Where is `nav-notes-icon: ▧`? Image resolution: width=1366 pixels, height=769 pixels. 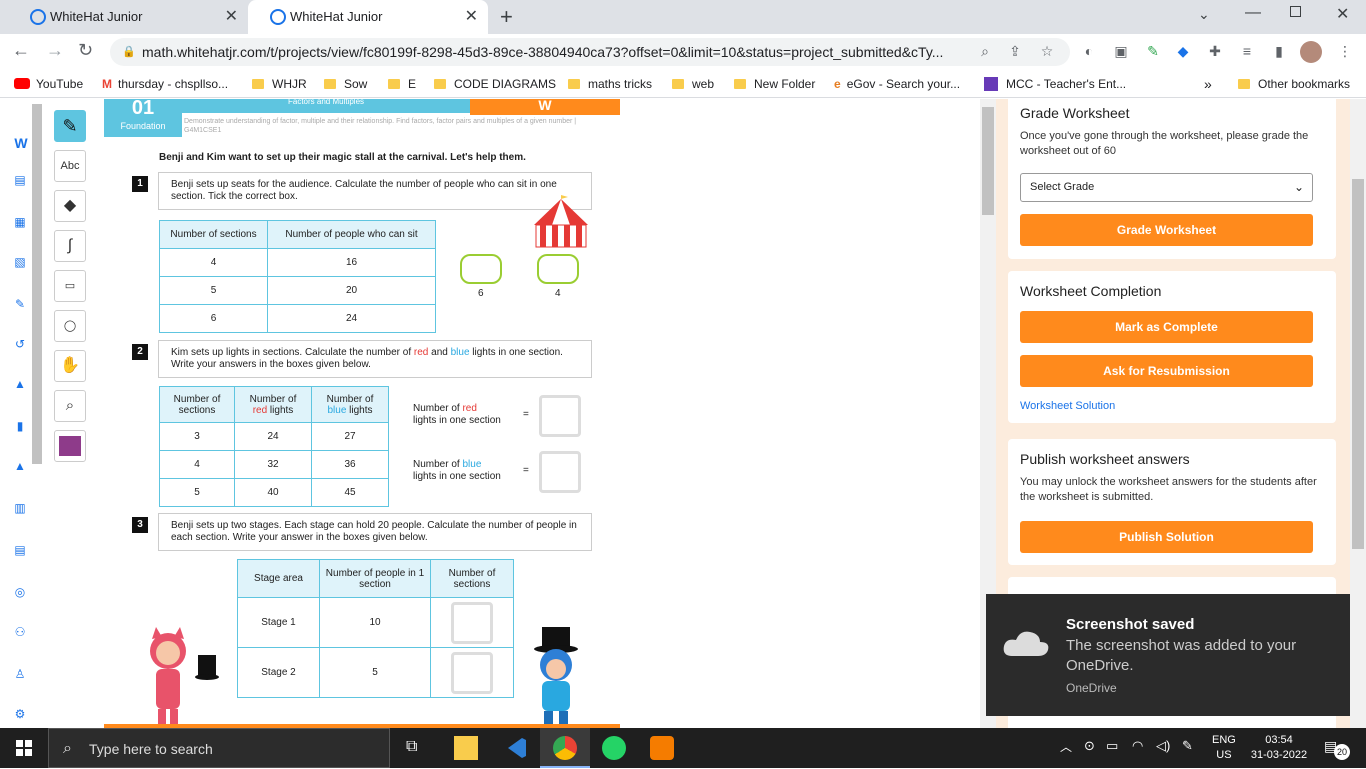 nav-notes-icon: ▧ is located at coordinates (20, 262).